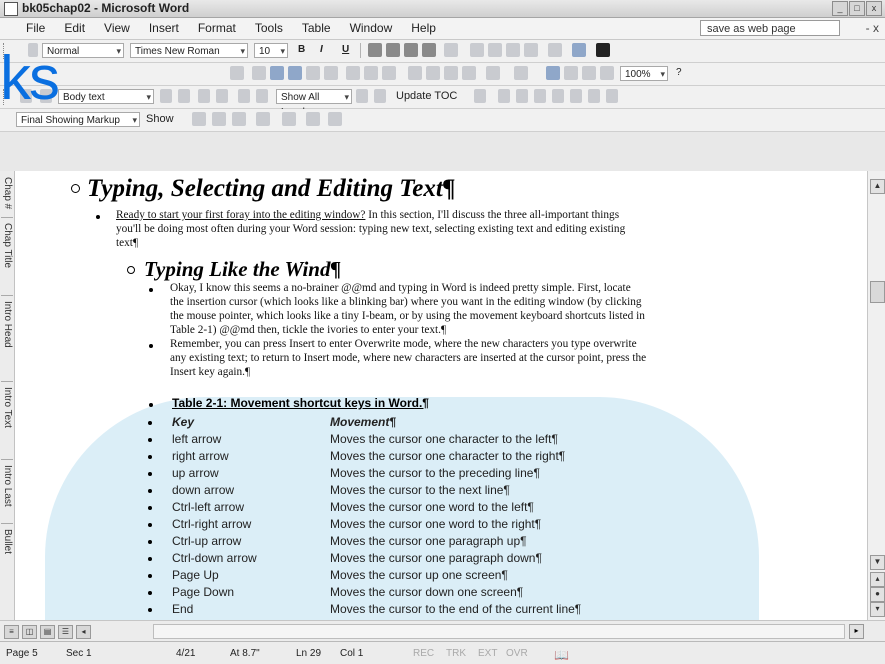 The image size is (885, 664). What do you see at coordinates (259, 73) in the screenshot?
I see `new-document-icon` at bounding box center [259, 73].